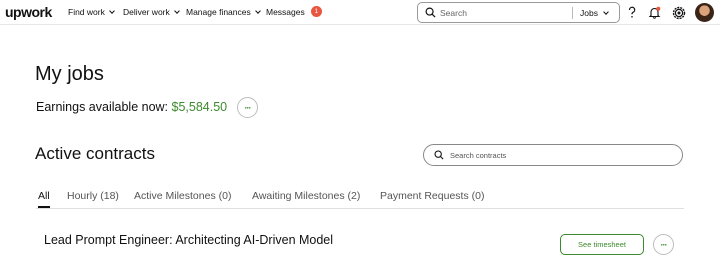 This screenshot has height=261, width=720. Describe the element at coordinates (654, 12) in the screenshot. I see `notifications-icon` at that location.